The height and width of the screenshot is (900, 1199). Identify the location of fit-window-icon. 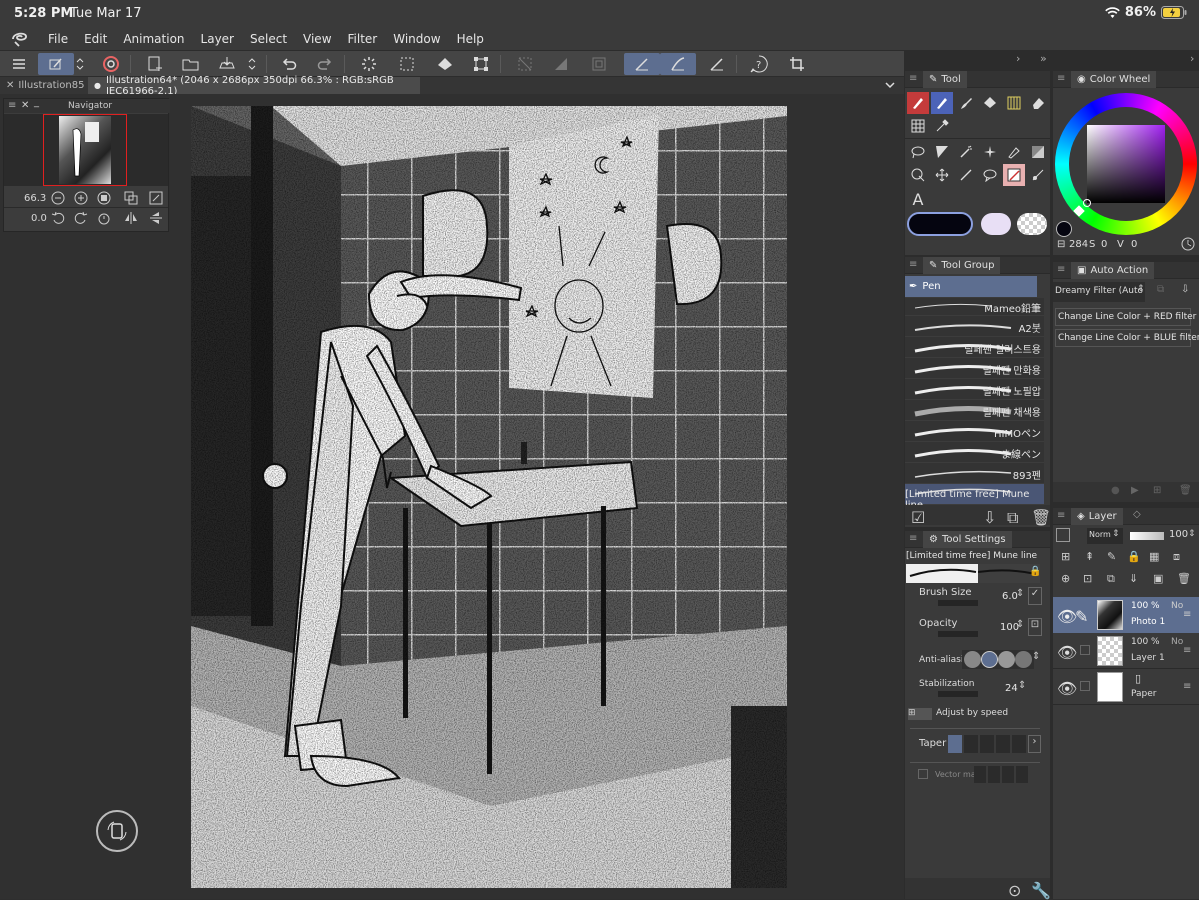
(156, 198).